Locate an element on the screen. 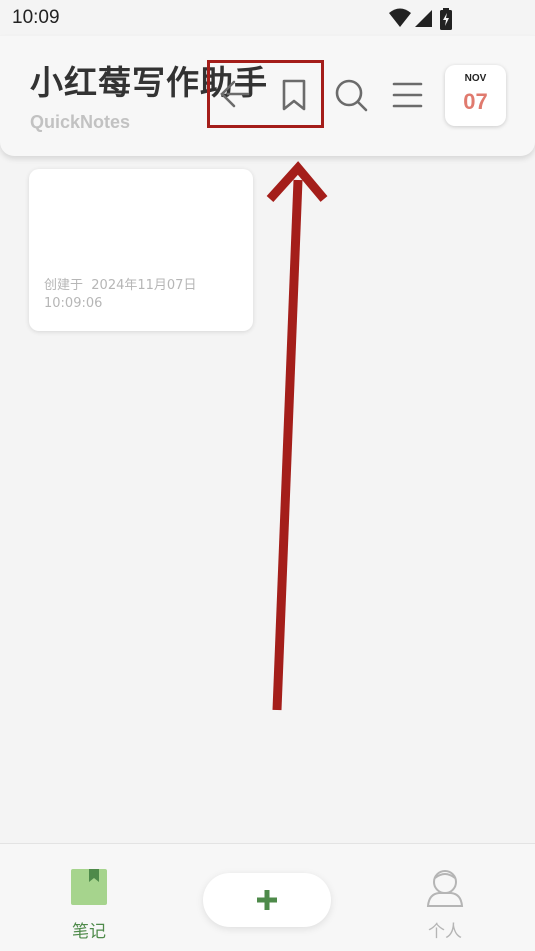 Image resolution: width=535 pixels, height=951 pixels. menu-icon is located at coordinates (408, 95).